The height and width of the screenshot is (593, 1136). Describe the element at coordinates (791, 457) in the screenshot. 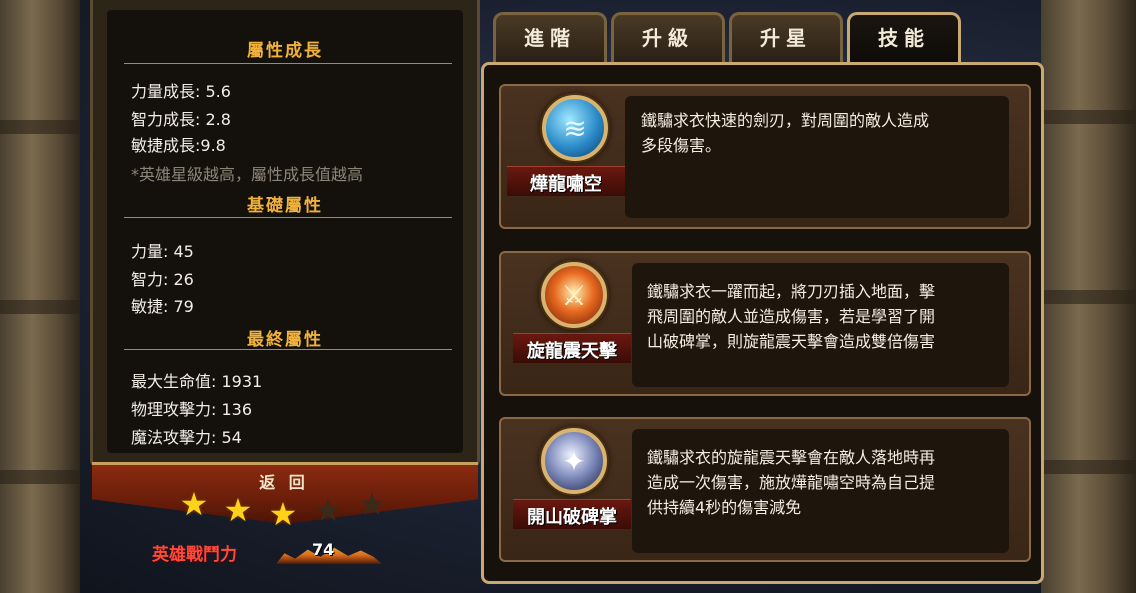

I see `skill-description-line: 鐵驌求衣的旋龍震天擊會在敵人落地時再` at that location.